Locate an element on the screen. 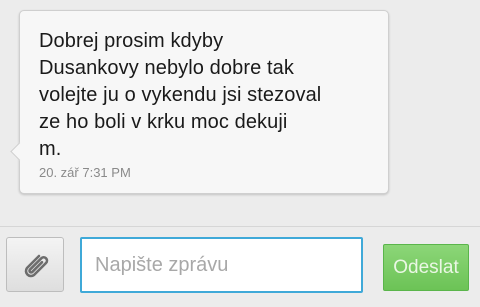 Image resolution: width=480 pixels, height=307 pixels. attach-button is located at coordinates (35, 264).